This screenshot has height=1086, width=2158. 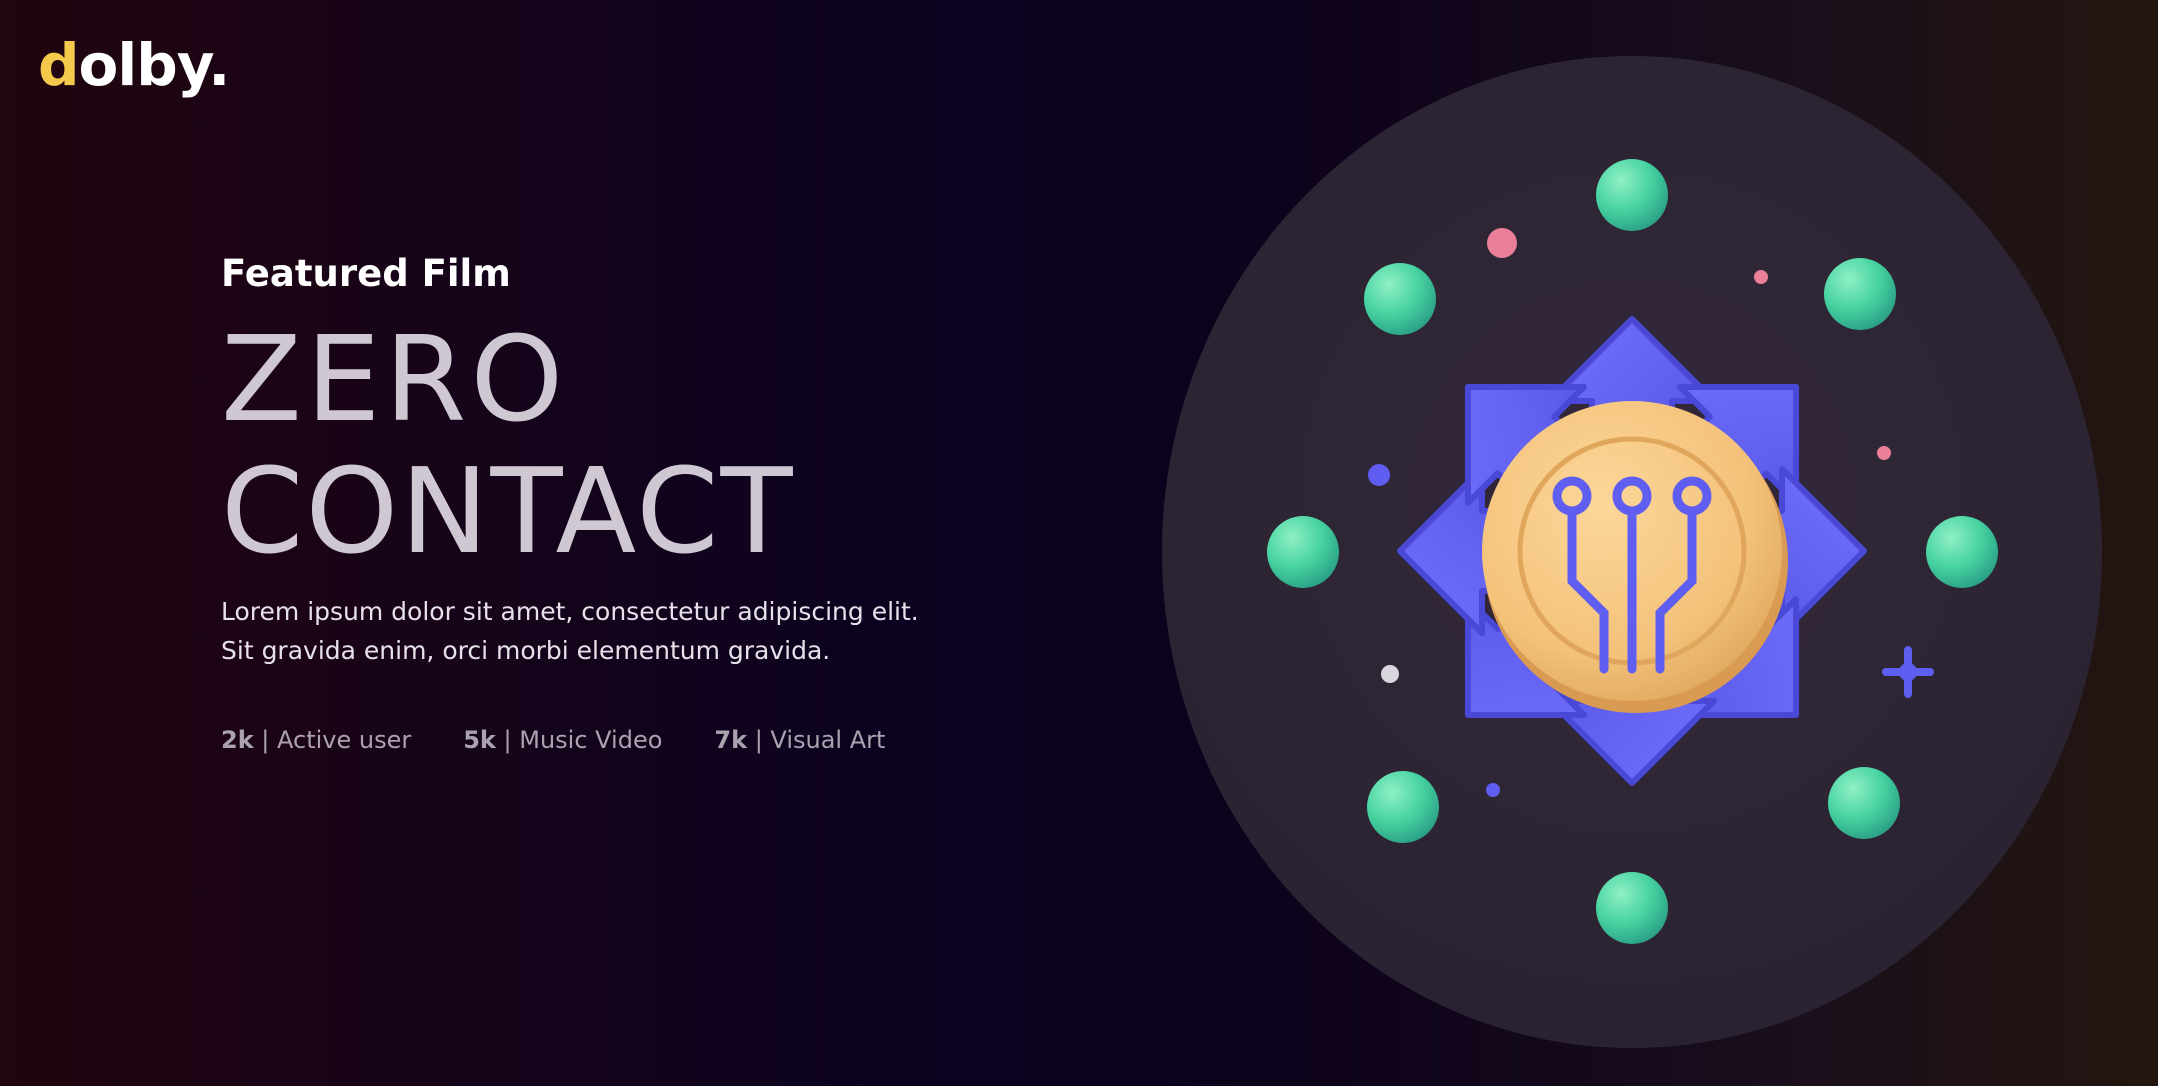 I want to click on stat-label: Music Video, so click(x=591, y=740).